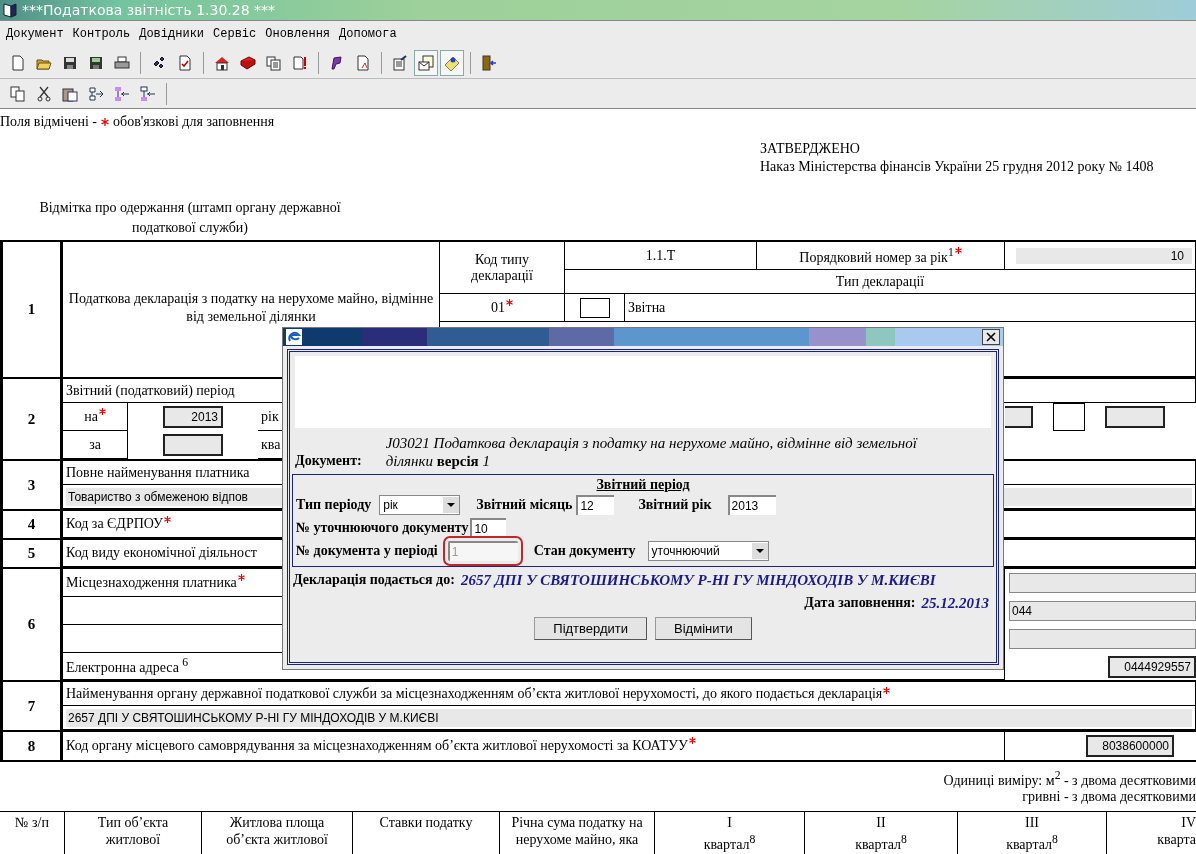  I want to click on toolbar-button, so click(452, 62).